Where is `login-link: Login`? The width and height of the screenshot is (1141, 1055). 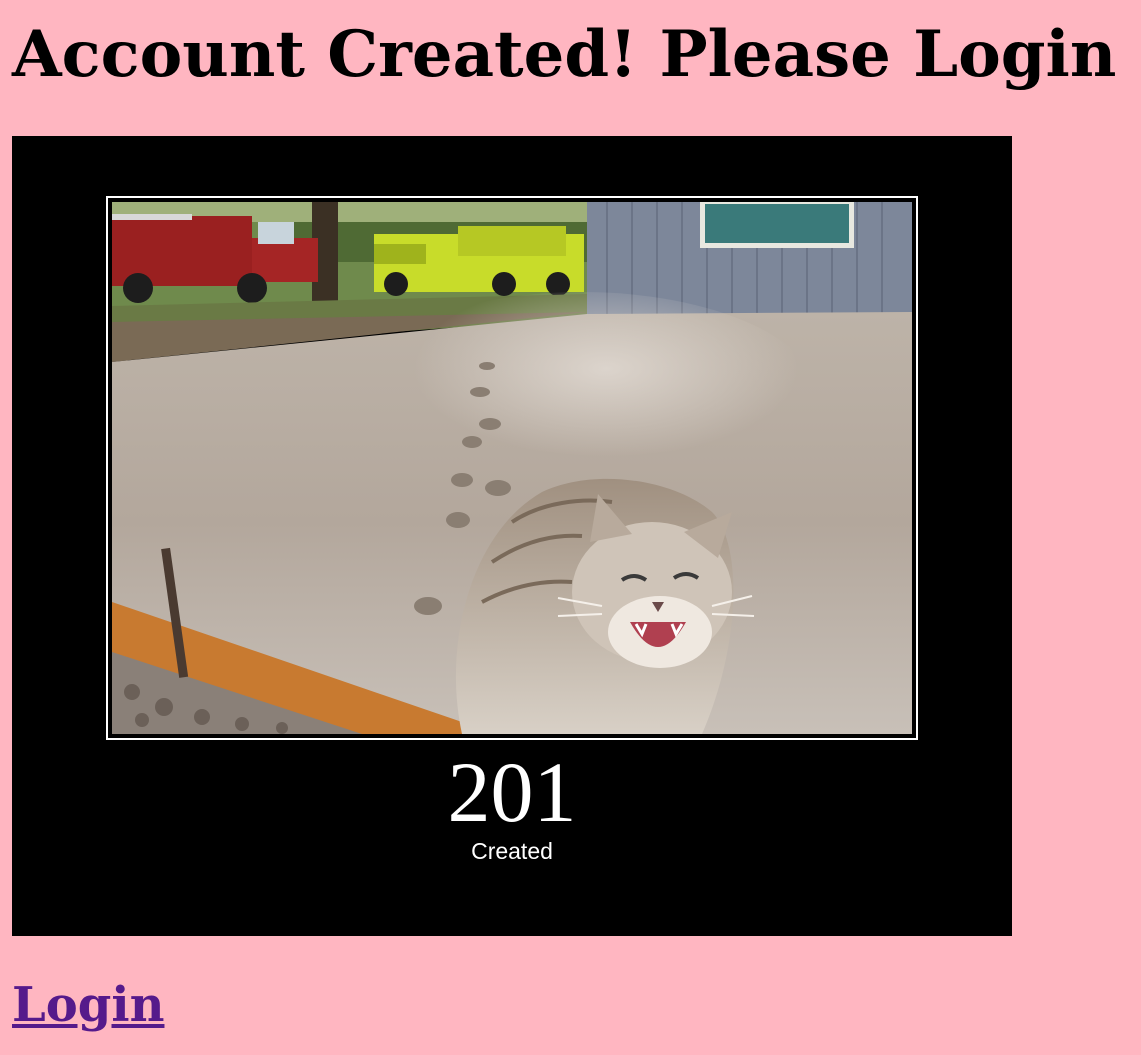 login-link: Login is located at coordinates (88, 1005).